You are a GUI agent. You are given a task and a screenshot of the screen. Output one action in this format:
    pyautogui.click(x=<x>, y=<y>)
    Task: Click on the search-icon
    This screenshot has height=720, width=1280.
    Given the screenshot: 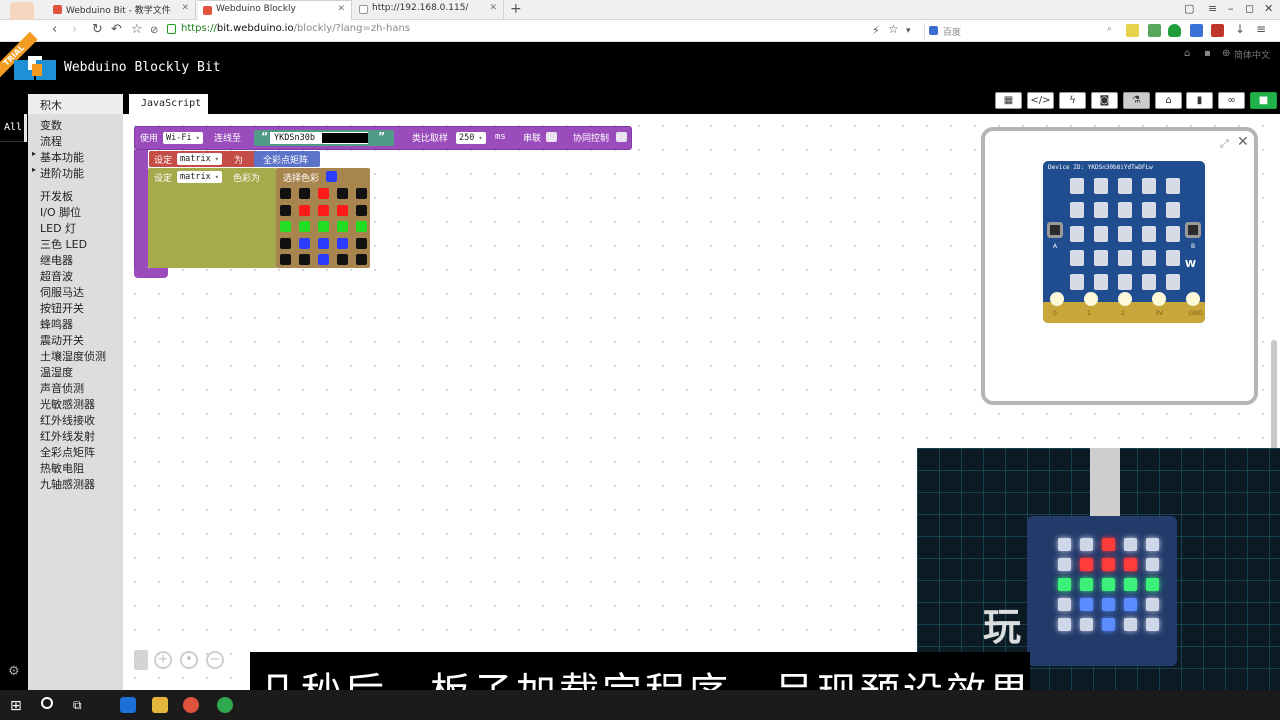 What is the action you would take?
    pyautogui.click(x=47, y=703)
    